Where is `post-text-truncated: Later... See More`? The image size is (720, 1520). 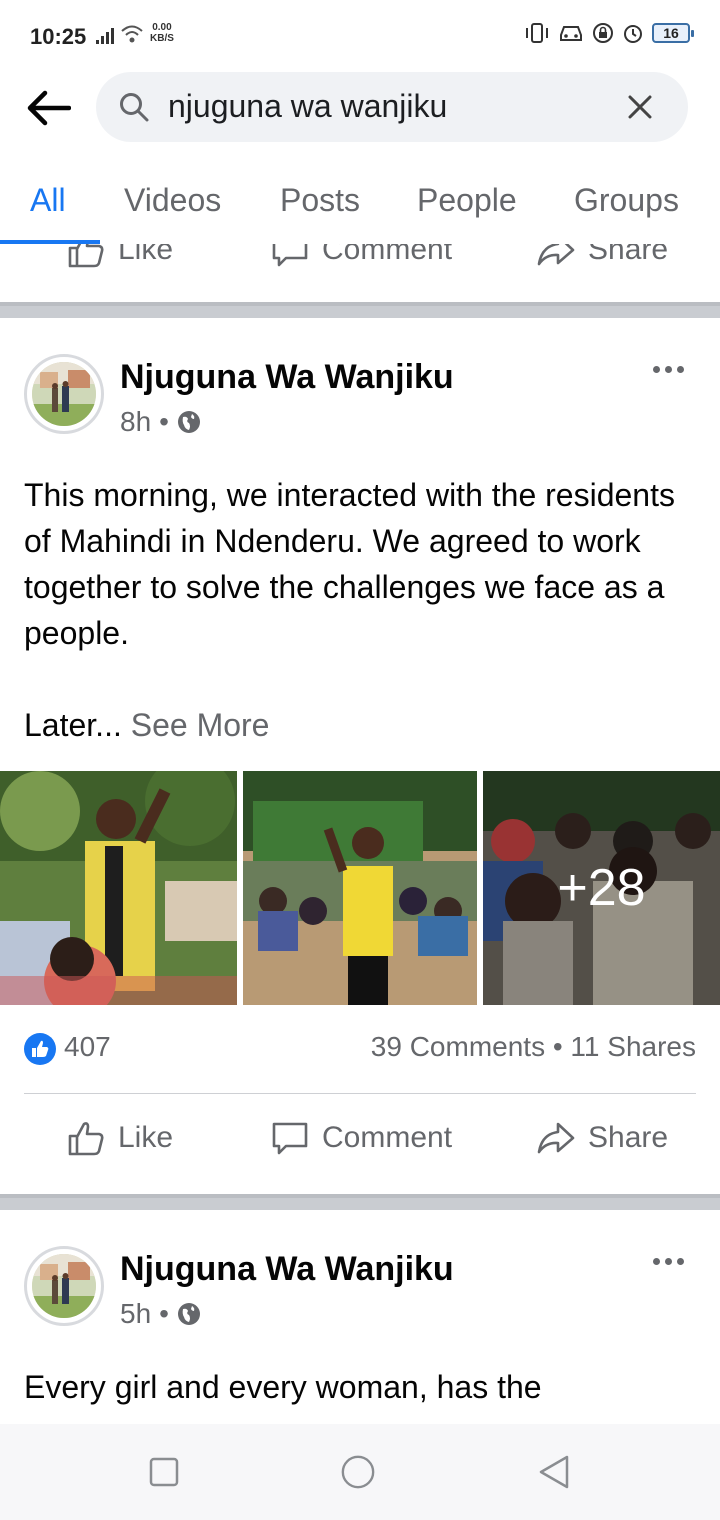
post-text-truncated: Later... See More is located at coordinates (364, 725).